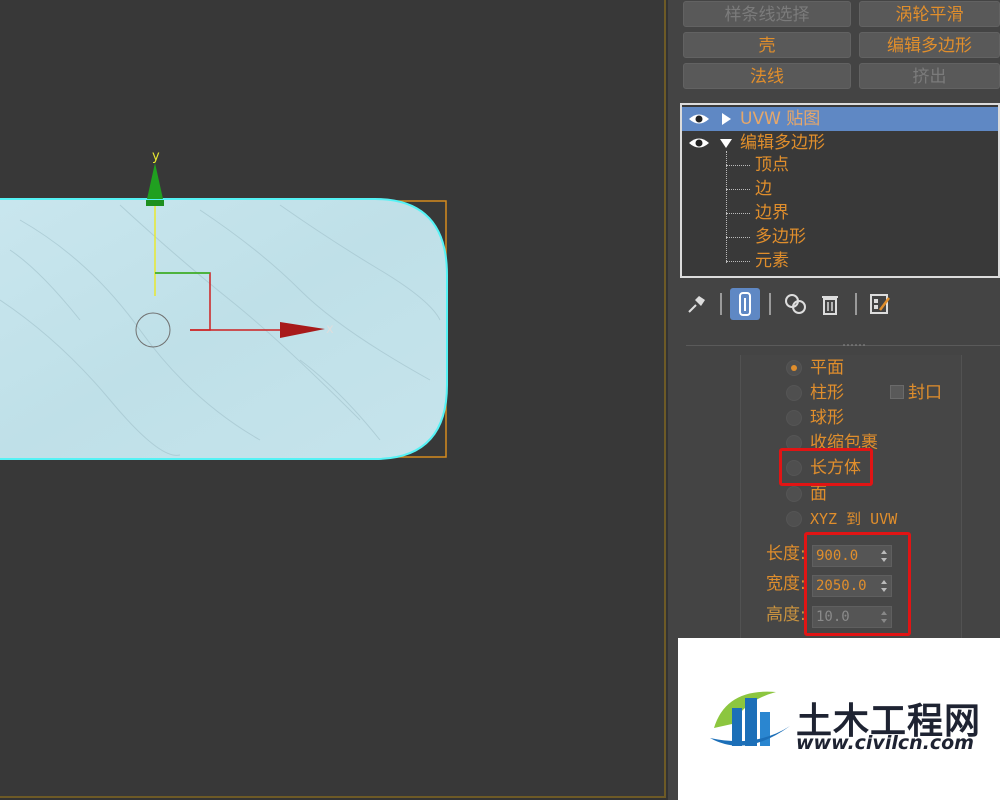  What do you see at coordinates (885, 743) in the screenshot?
I see `logo-url: www.civilcn.com` at bounding box center [885, 743].